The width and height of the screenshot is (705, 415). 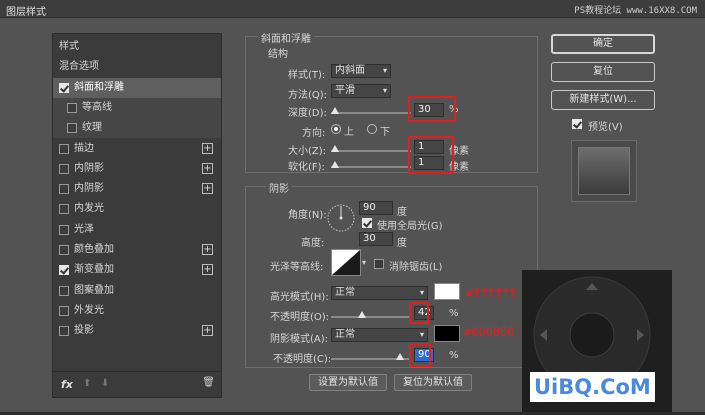 I want to click on angle-unit: 度, so click(x=402, y=212).